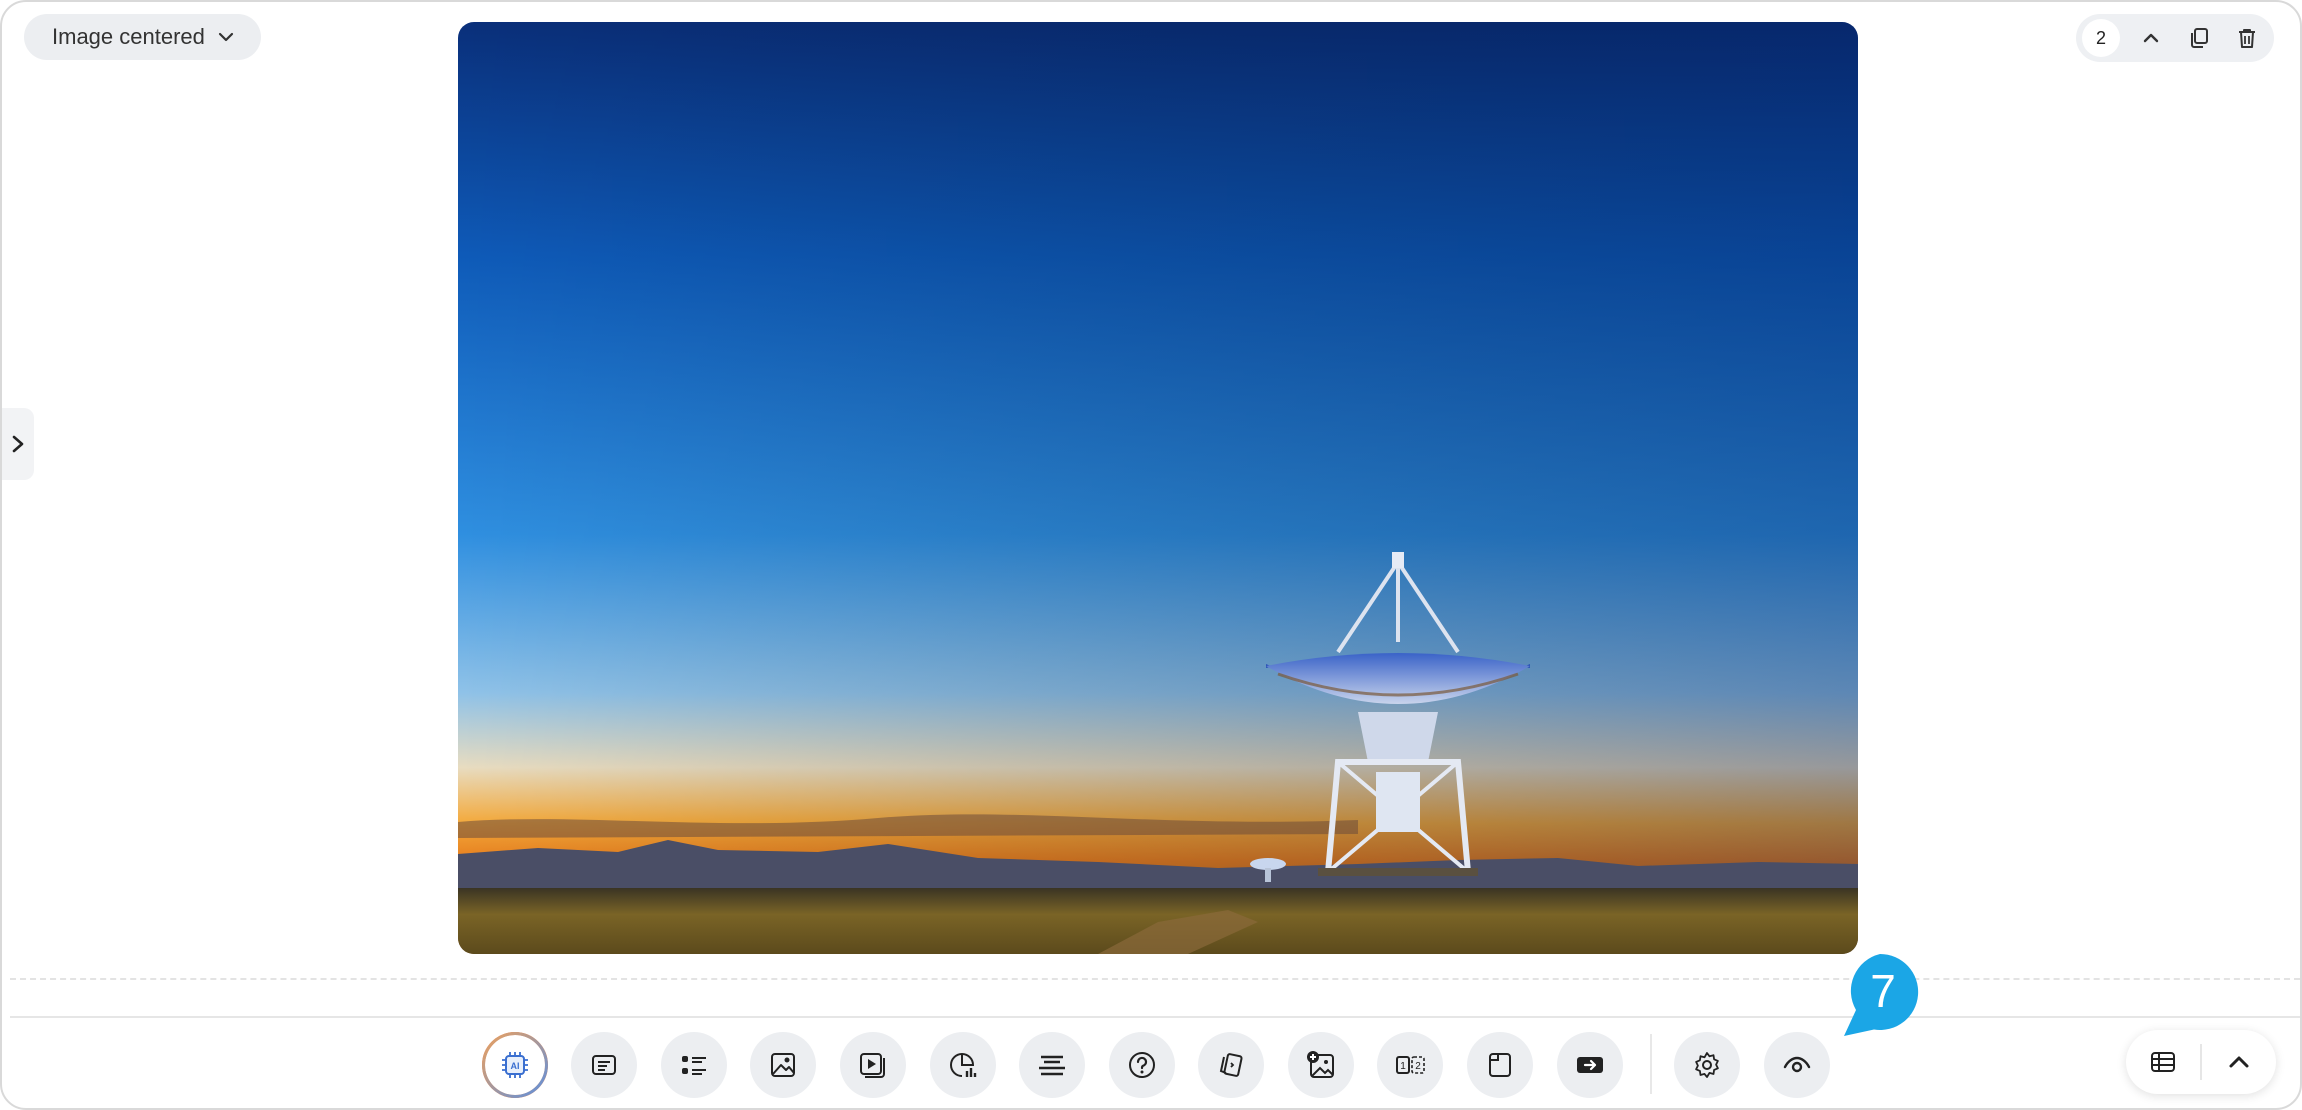 Image resolution: width=2302 pixels, height=1110 pixels. I want to click on settings-button, so click(1707, 1065).